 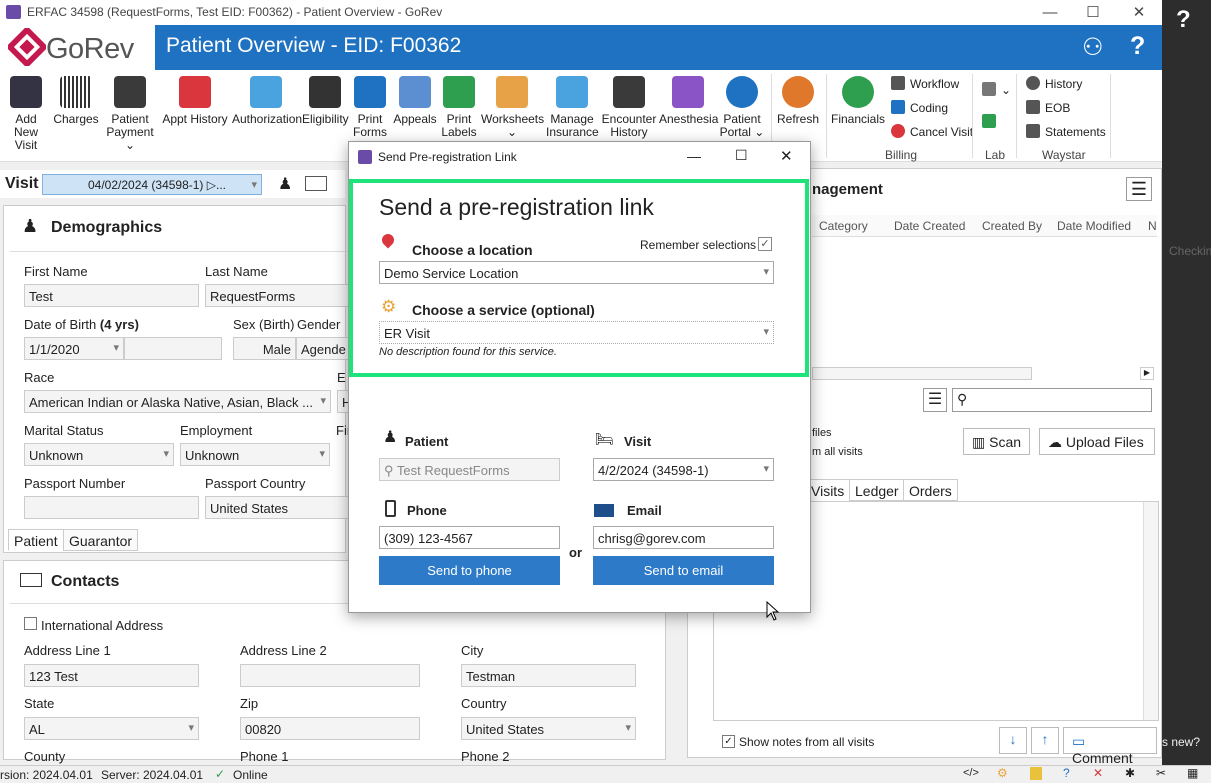 What do you see at coordinates (102, 625) in the screenshot?
I see `international-address-label: International Address` at bounding box center [102, 625].